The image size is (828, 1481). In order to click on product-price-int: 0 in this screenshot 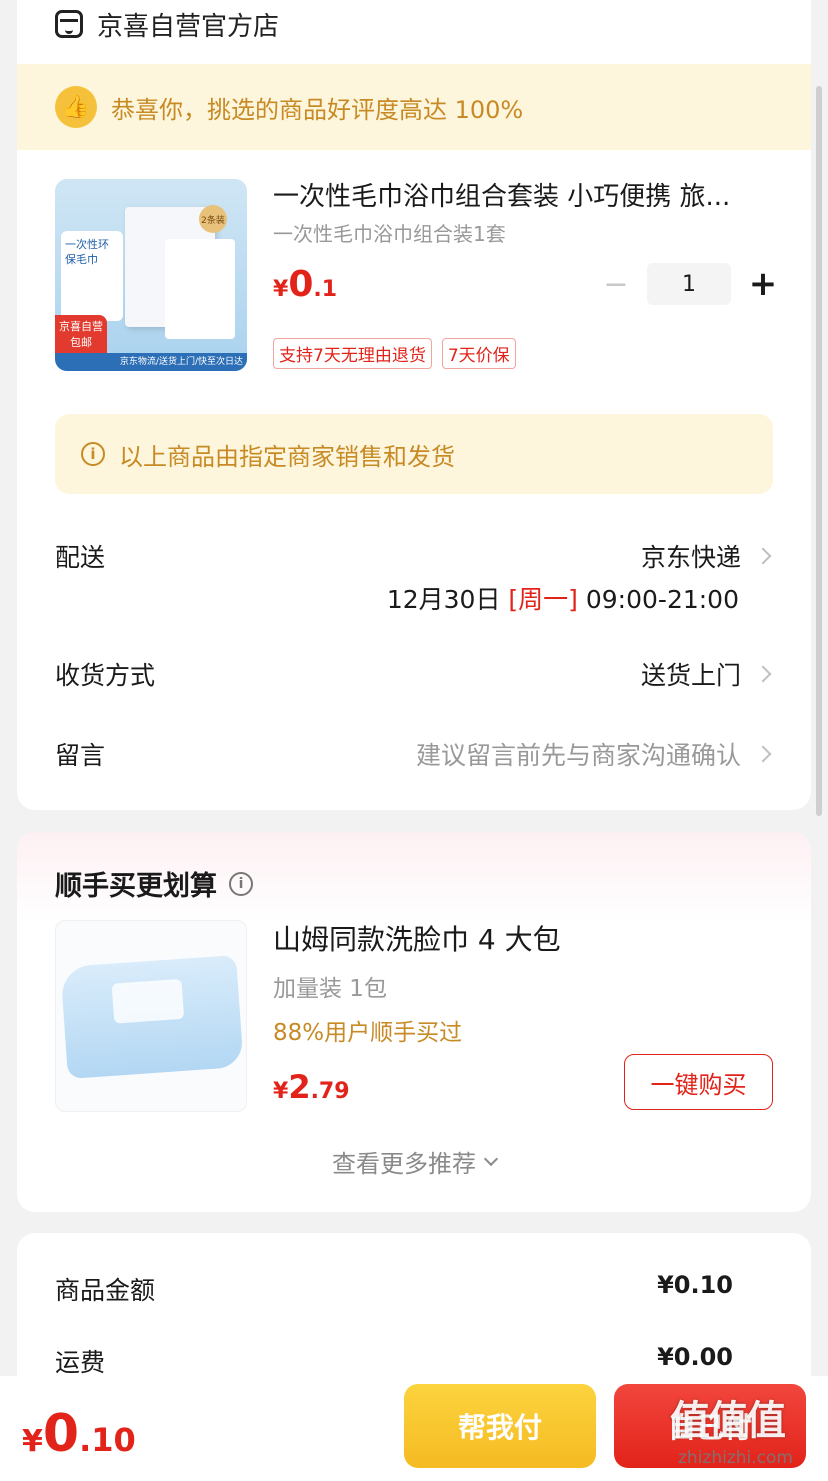, I will do `click(301, 284)`.